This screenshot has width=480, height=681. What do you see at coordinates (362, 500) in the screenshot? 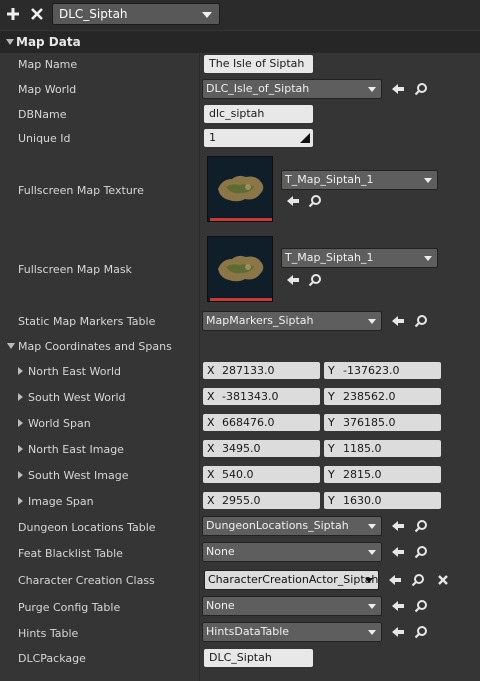
I see `image-span-y-value: 1630.0` at bounding box center [362, 500].